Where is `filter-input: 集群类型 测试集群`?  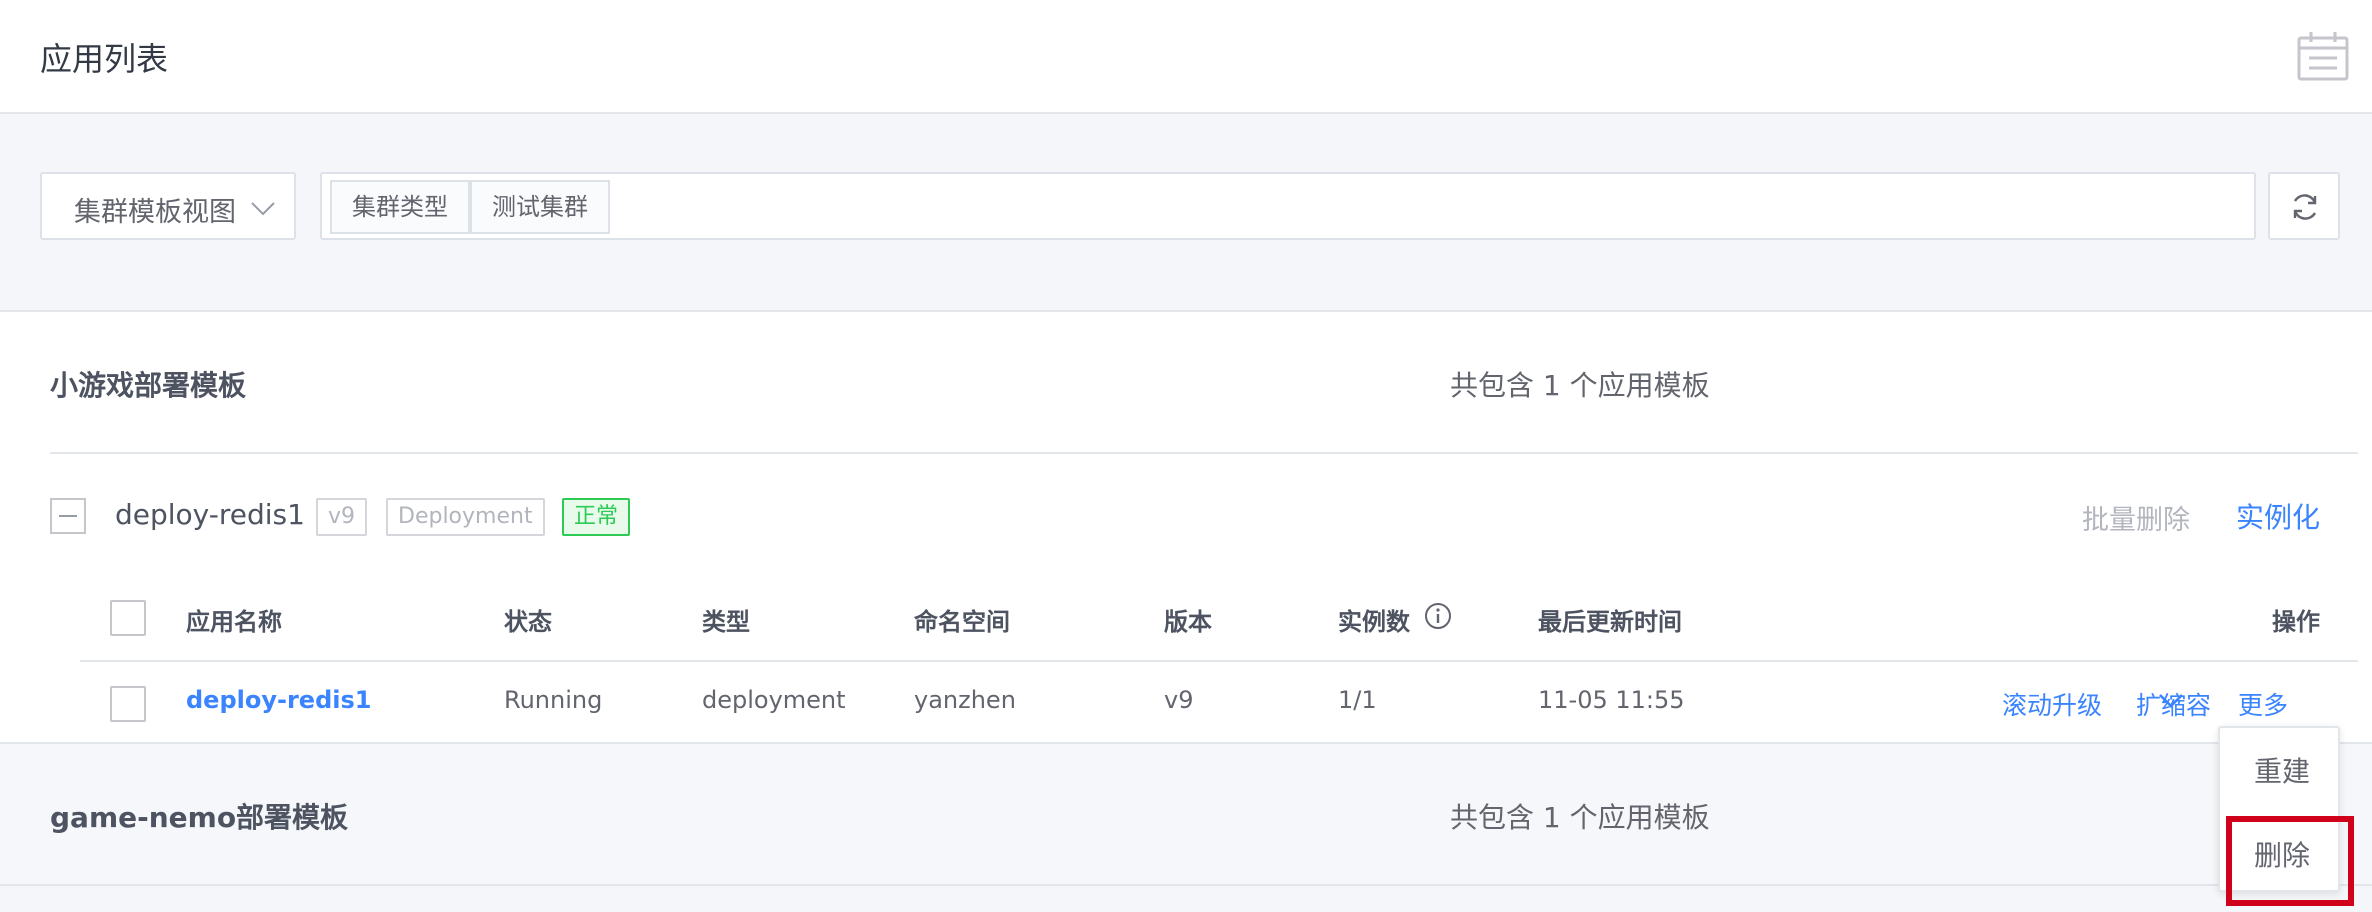 filter-input: 集群类型 测试集群 is located at coordinates (1288, 206).